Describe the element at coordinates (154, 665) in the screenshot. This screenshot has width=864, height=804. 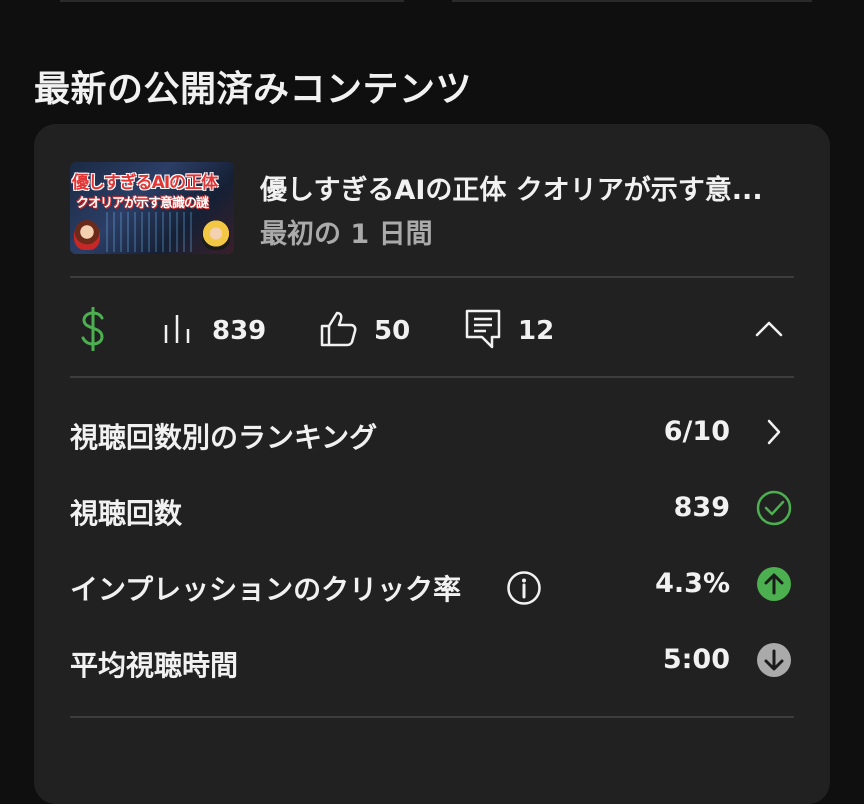
I see `metric-label: 平均視聴時間` at that location.